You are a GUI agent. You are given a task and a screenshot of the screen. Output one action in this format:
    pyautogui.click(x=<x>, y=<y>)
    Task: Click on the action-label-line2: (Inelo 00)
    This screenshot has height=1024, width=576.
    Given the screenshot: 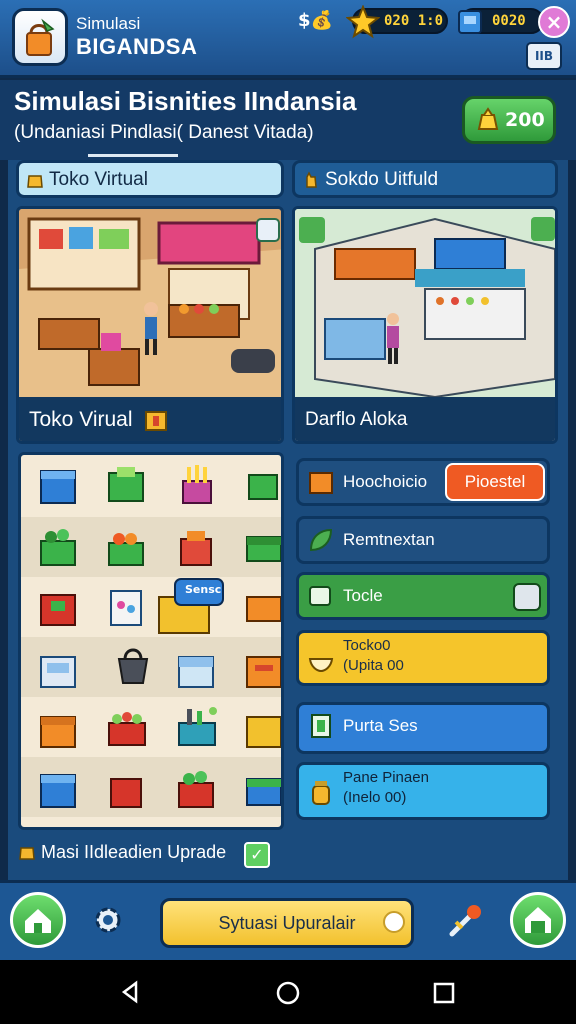 What is the action you would take?
    pyautogui.click(x=375, y=797)
    